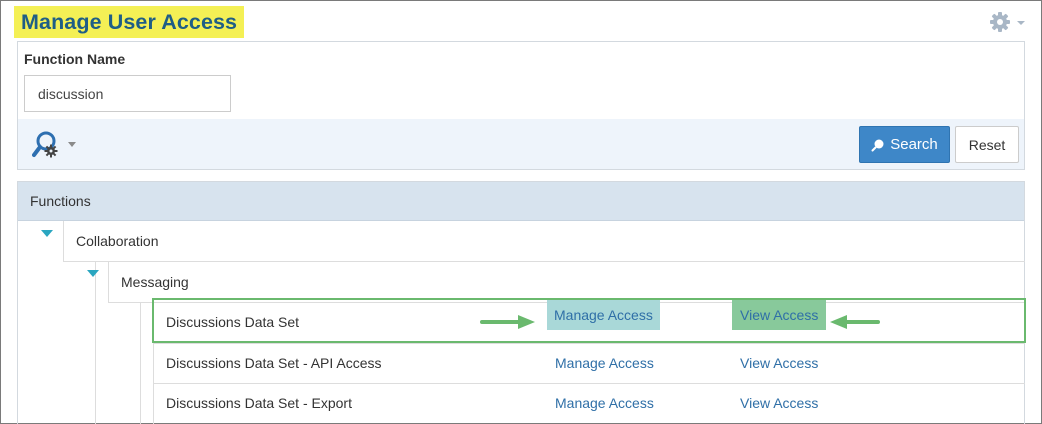 The width and height of the screenshot is (1042, 424). I want to click on function-name-input, so click(127, 93).